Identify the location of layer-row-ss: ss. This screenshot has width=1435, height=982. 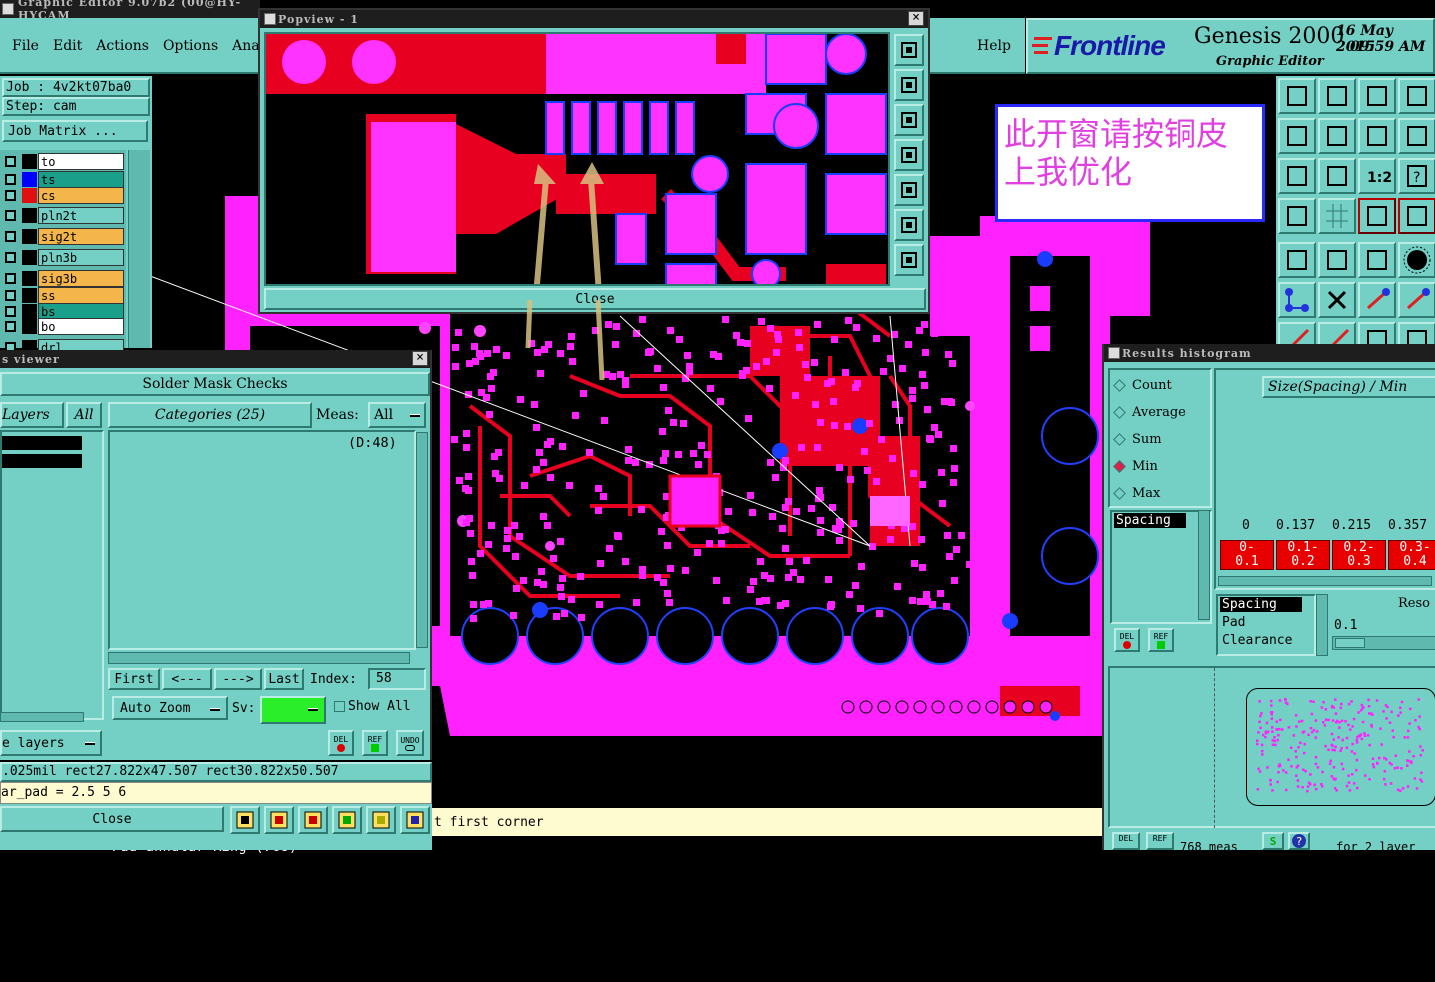
(63, 295).